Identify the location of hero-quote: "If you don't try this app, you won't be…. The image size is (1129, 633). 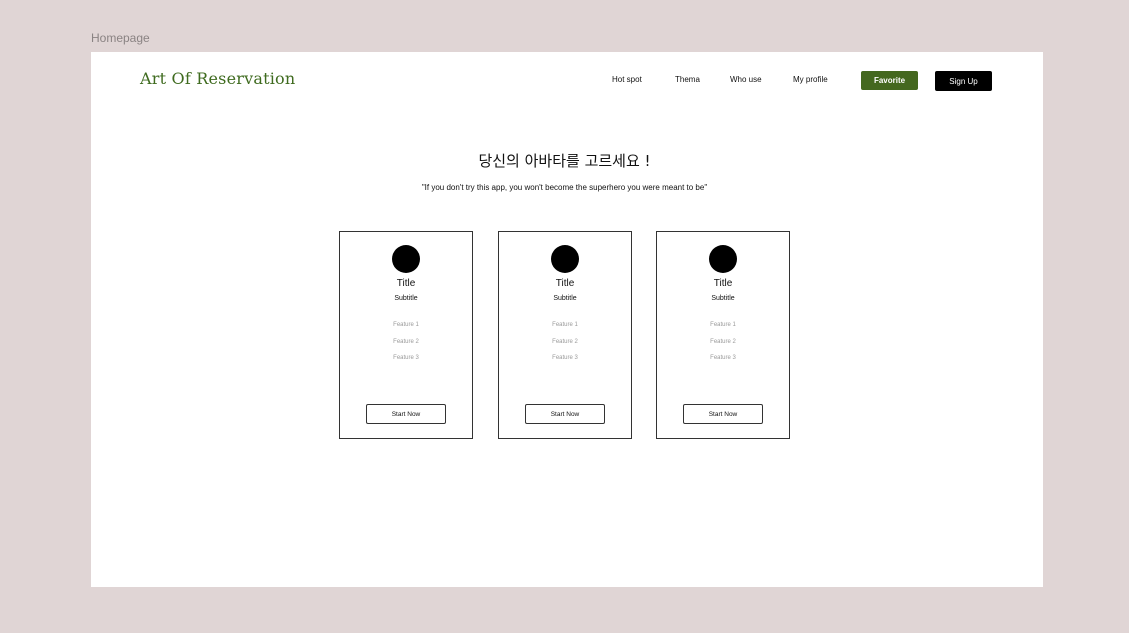
(564, 187).